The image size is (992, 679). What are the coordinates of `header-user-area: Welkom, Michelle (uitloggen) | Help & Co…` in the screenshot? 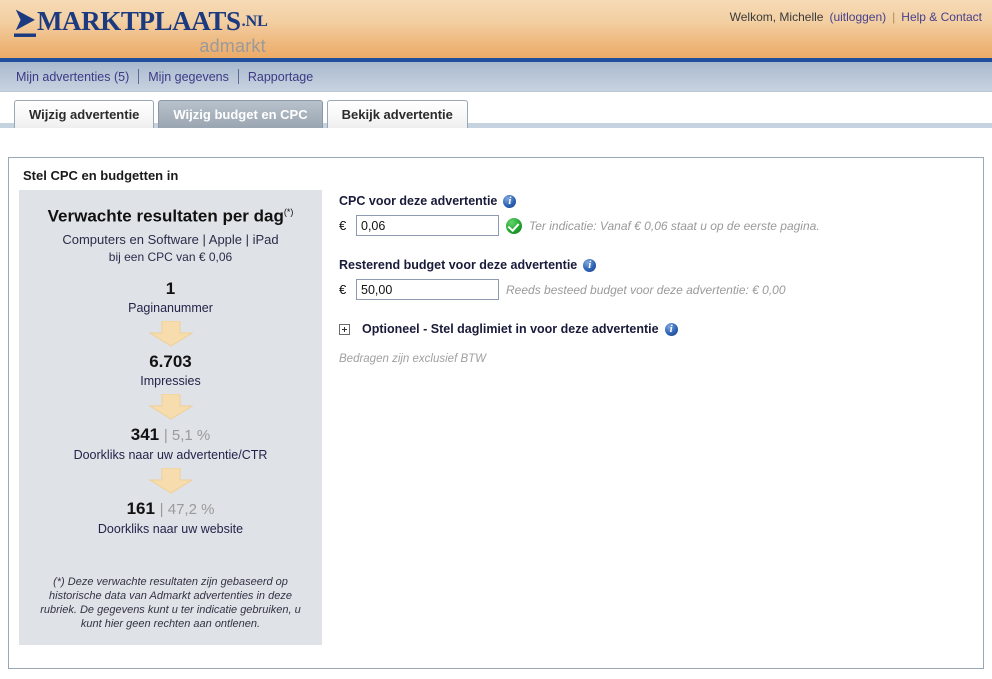 It's located at (856, 17).